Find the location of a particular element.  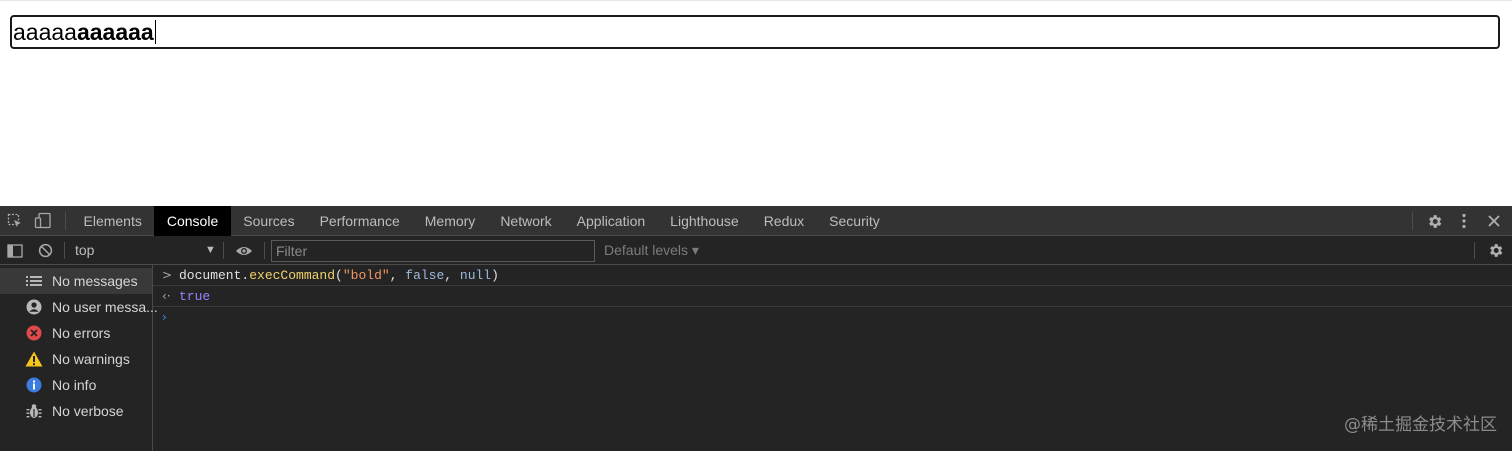

console-result-line: ‹· true is located at coordinates (832, 296).